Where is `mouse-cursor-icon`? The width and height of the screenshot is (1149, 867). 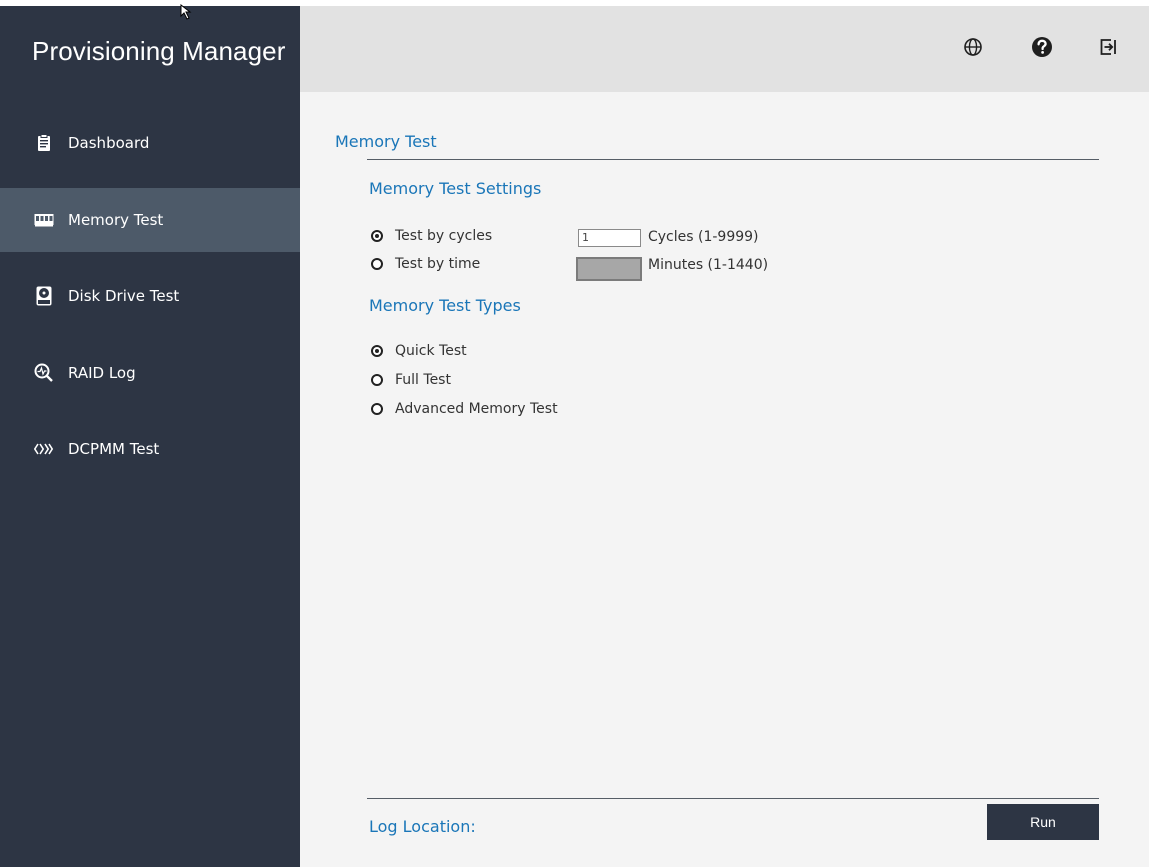
mouse-cursor-icon is located at coordinates (186, 12).